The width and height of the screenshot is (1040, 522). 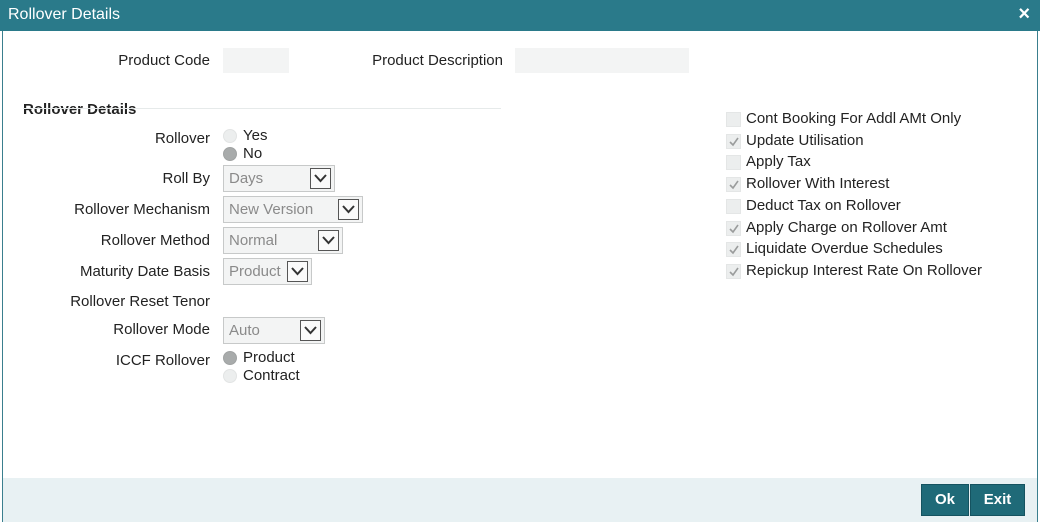 I want to click on rollover-reset-tenor-field, so click(x=259, y=302).